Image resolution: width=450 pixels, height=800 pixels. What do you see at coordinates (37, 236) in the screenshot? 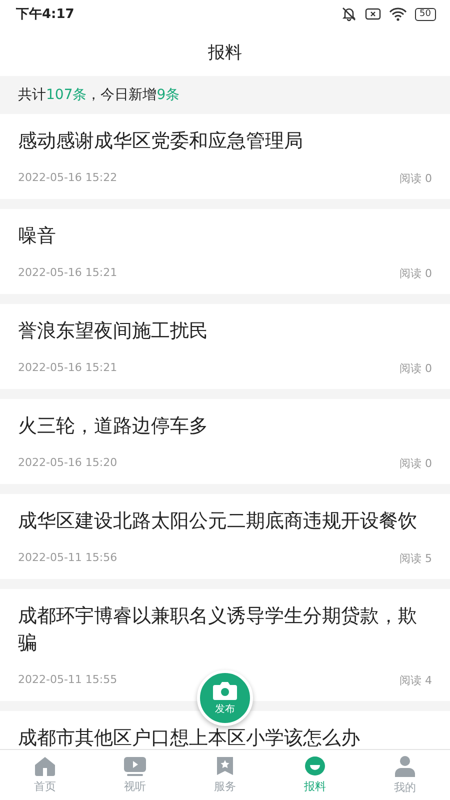
I see `post-title: 噪音` at bounding box center [37, 236].